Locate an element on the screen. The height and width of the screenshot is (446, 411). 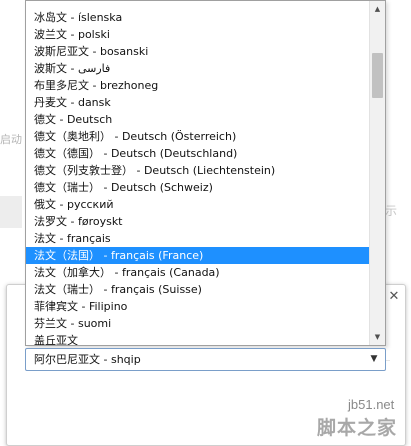
language-option: 丹麦文 - dansk is located at coordinates (197, 102).